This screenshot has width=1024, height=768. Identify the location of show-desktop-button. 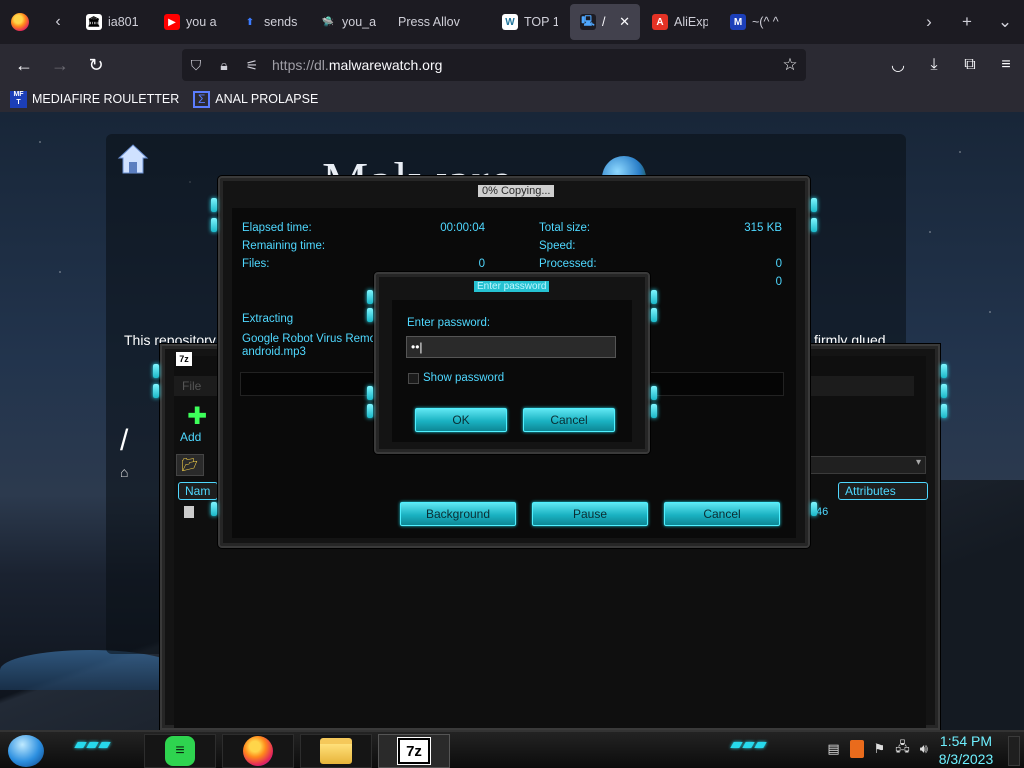
(1014, 751).